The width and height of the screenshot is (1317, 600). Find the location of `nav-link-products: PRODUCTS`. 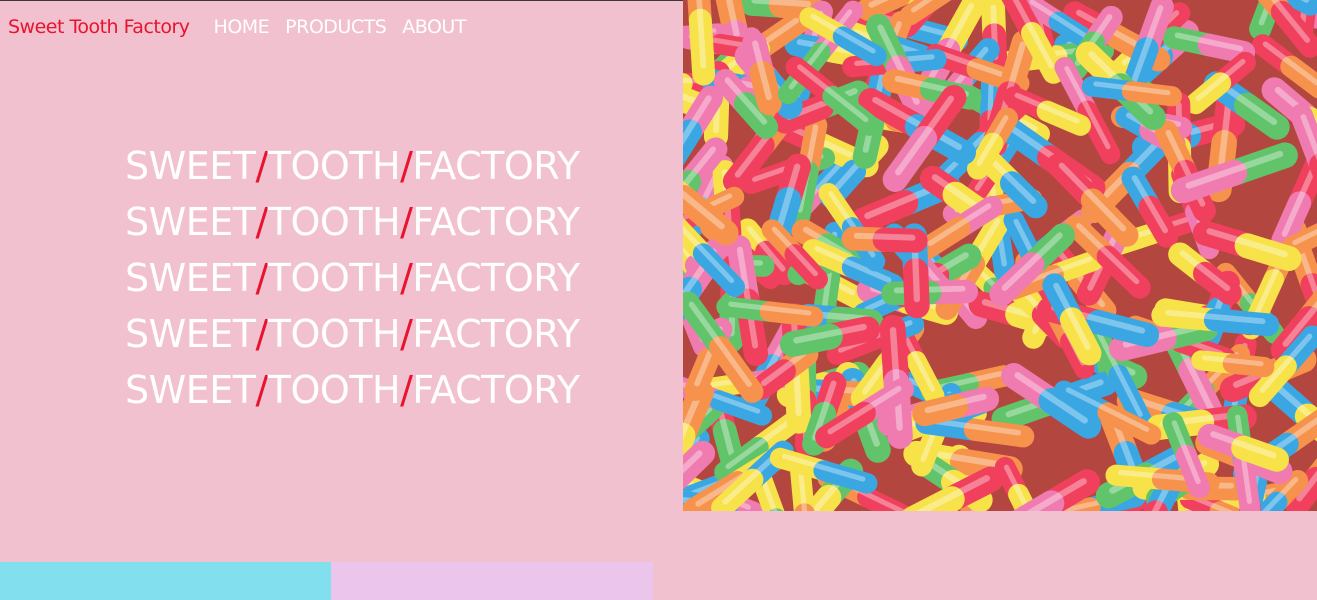

nav-link-products: PRODUCTS is located at coordinates (336, 27).